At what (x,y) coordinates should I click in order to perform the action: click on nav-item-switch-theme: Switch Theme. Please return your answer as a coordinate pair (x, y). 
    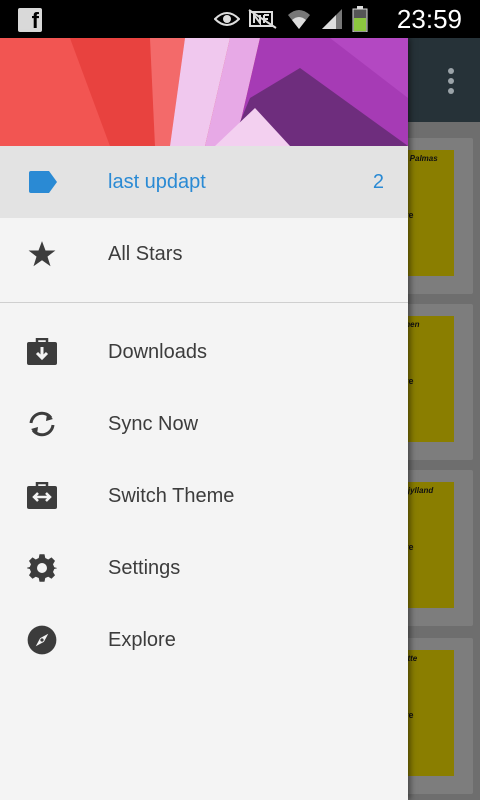
    Looking at the image, I should click on (204, 496).